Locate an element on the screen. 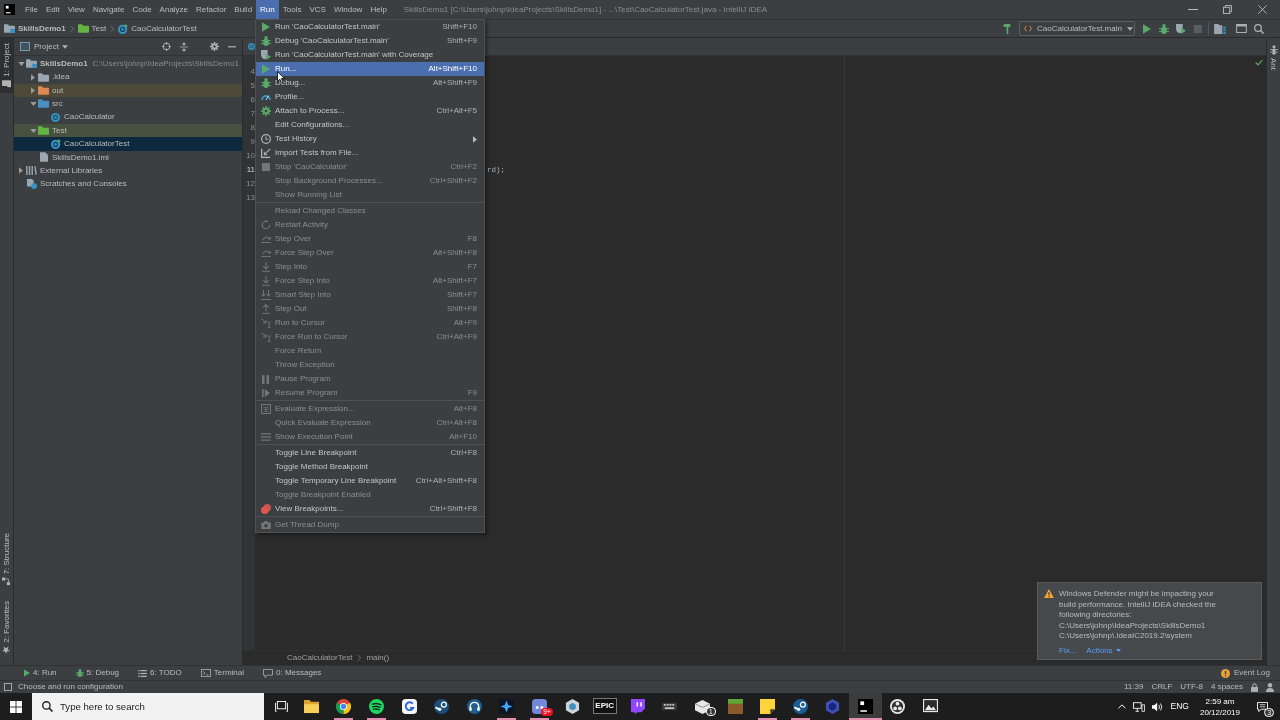 This screenshot has width=1280, height=720. tool-window-tab: 7: Structure is located at coordinates (6, 559).